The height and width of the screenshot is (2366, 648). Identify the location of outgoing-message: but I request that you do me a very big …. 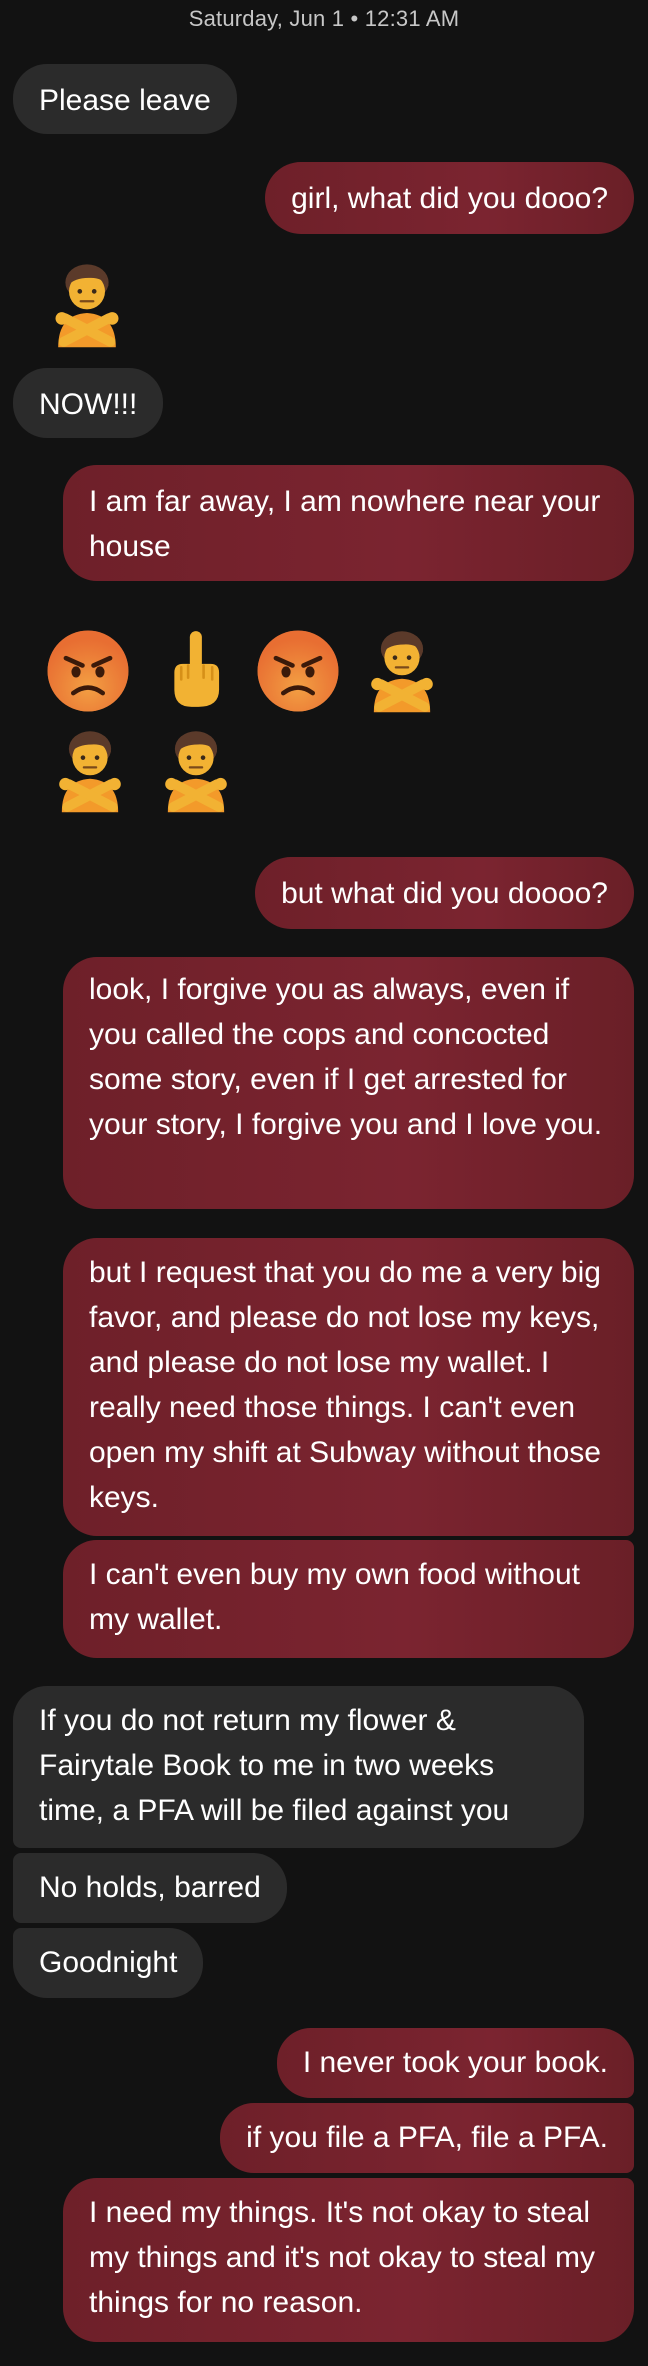
(348, 1387).